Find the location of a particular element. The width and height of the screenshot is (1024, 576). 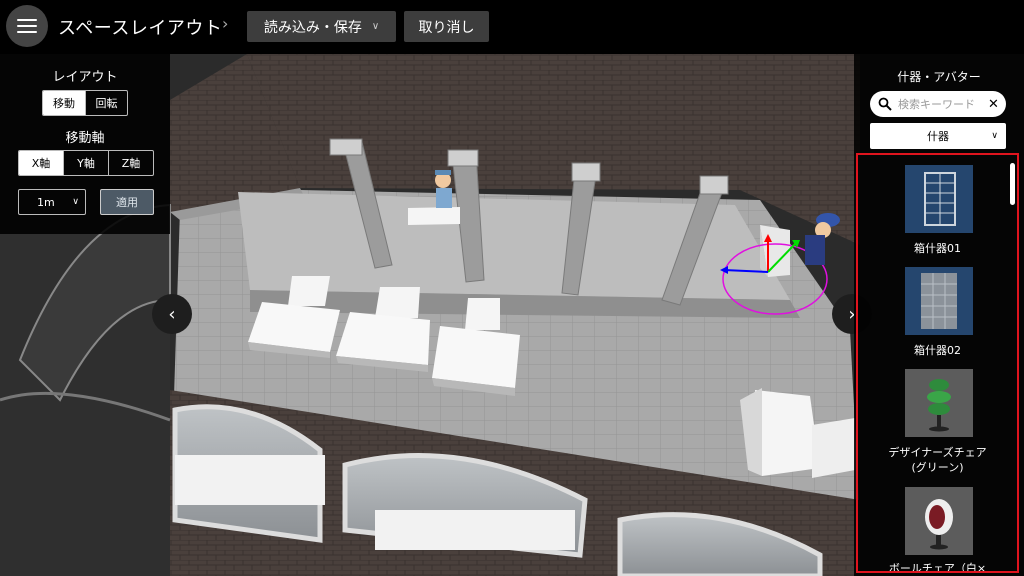

step-select: 1m ∨ is located at coordinates (52, 202).